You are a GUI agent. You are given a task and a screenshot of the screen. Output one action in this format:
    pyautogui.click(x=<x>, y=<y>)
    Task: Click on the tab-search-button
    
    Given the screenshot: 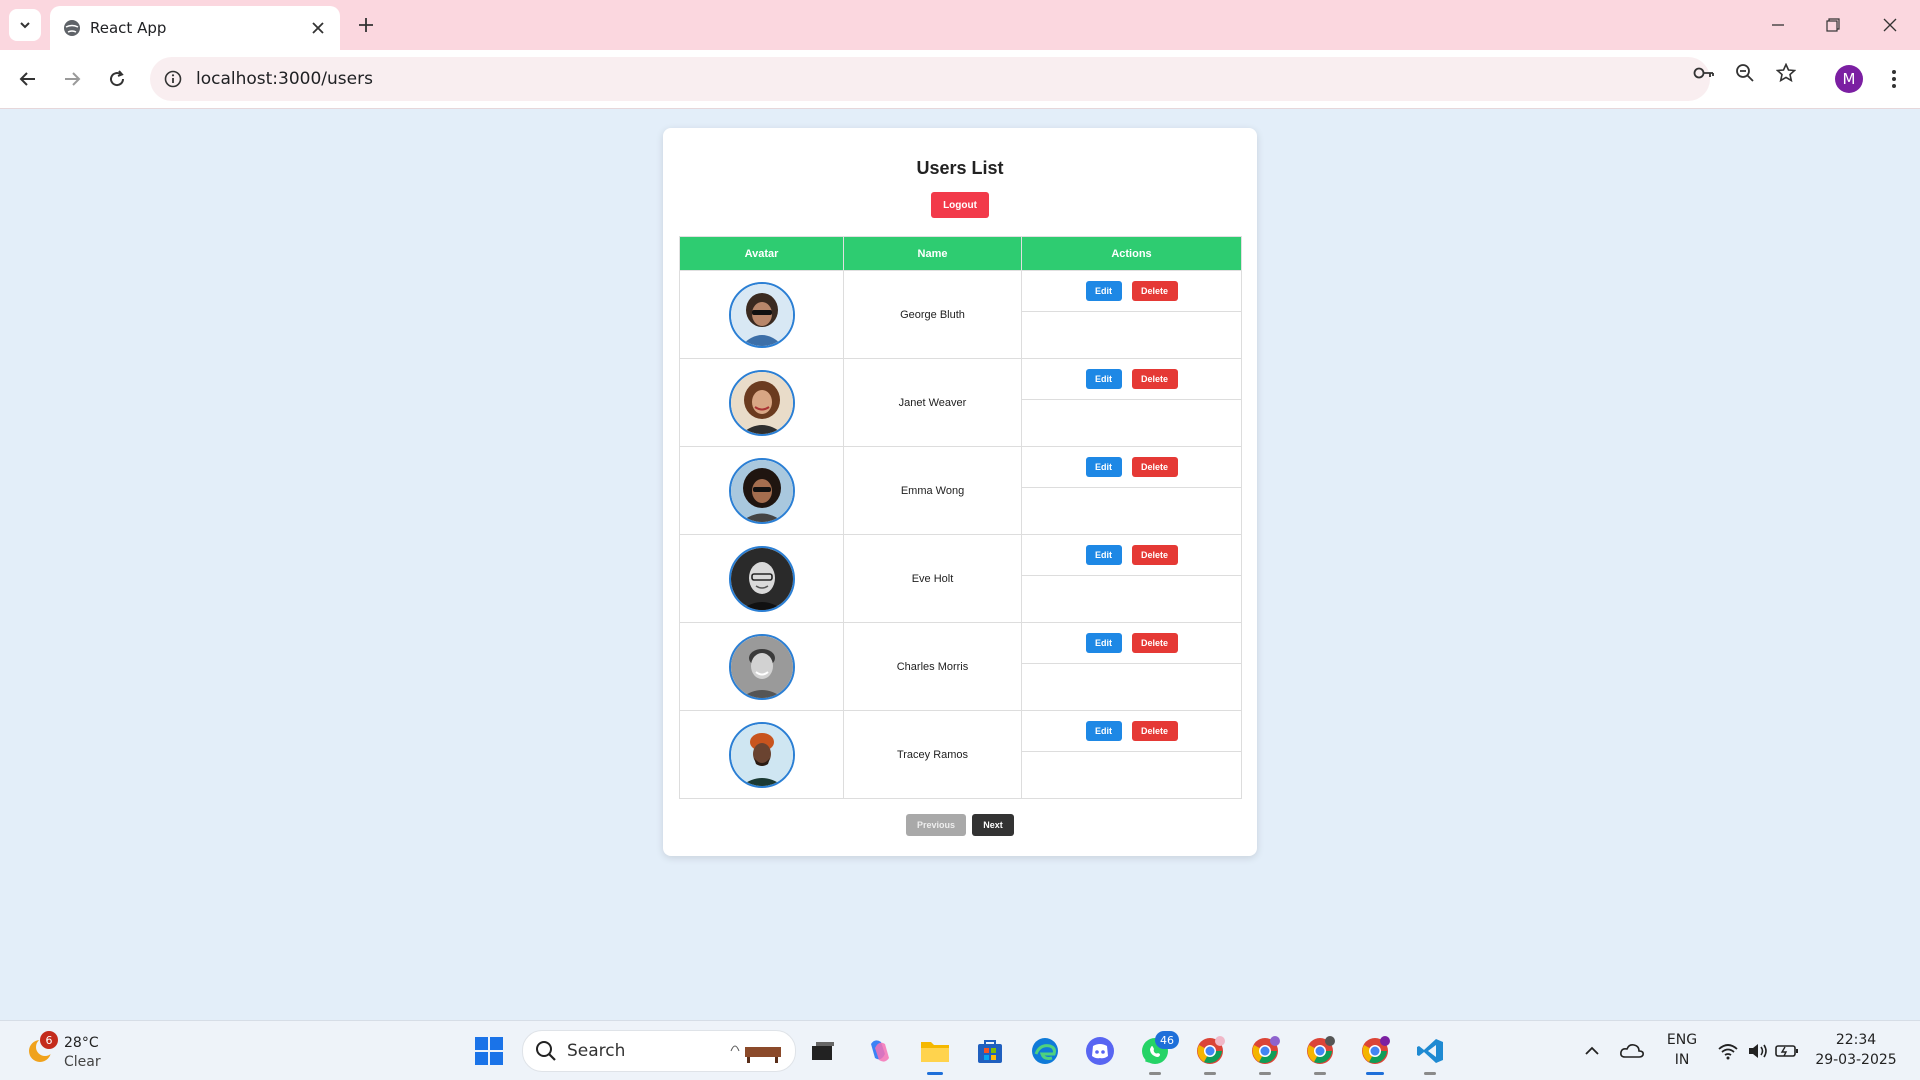 What is the action you would take?
    pyautogui.click(x=25, y=25)
    